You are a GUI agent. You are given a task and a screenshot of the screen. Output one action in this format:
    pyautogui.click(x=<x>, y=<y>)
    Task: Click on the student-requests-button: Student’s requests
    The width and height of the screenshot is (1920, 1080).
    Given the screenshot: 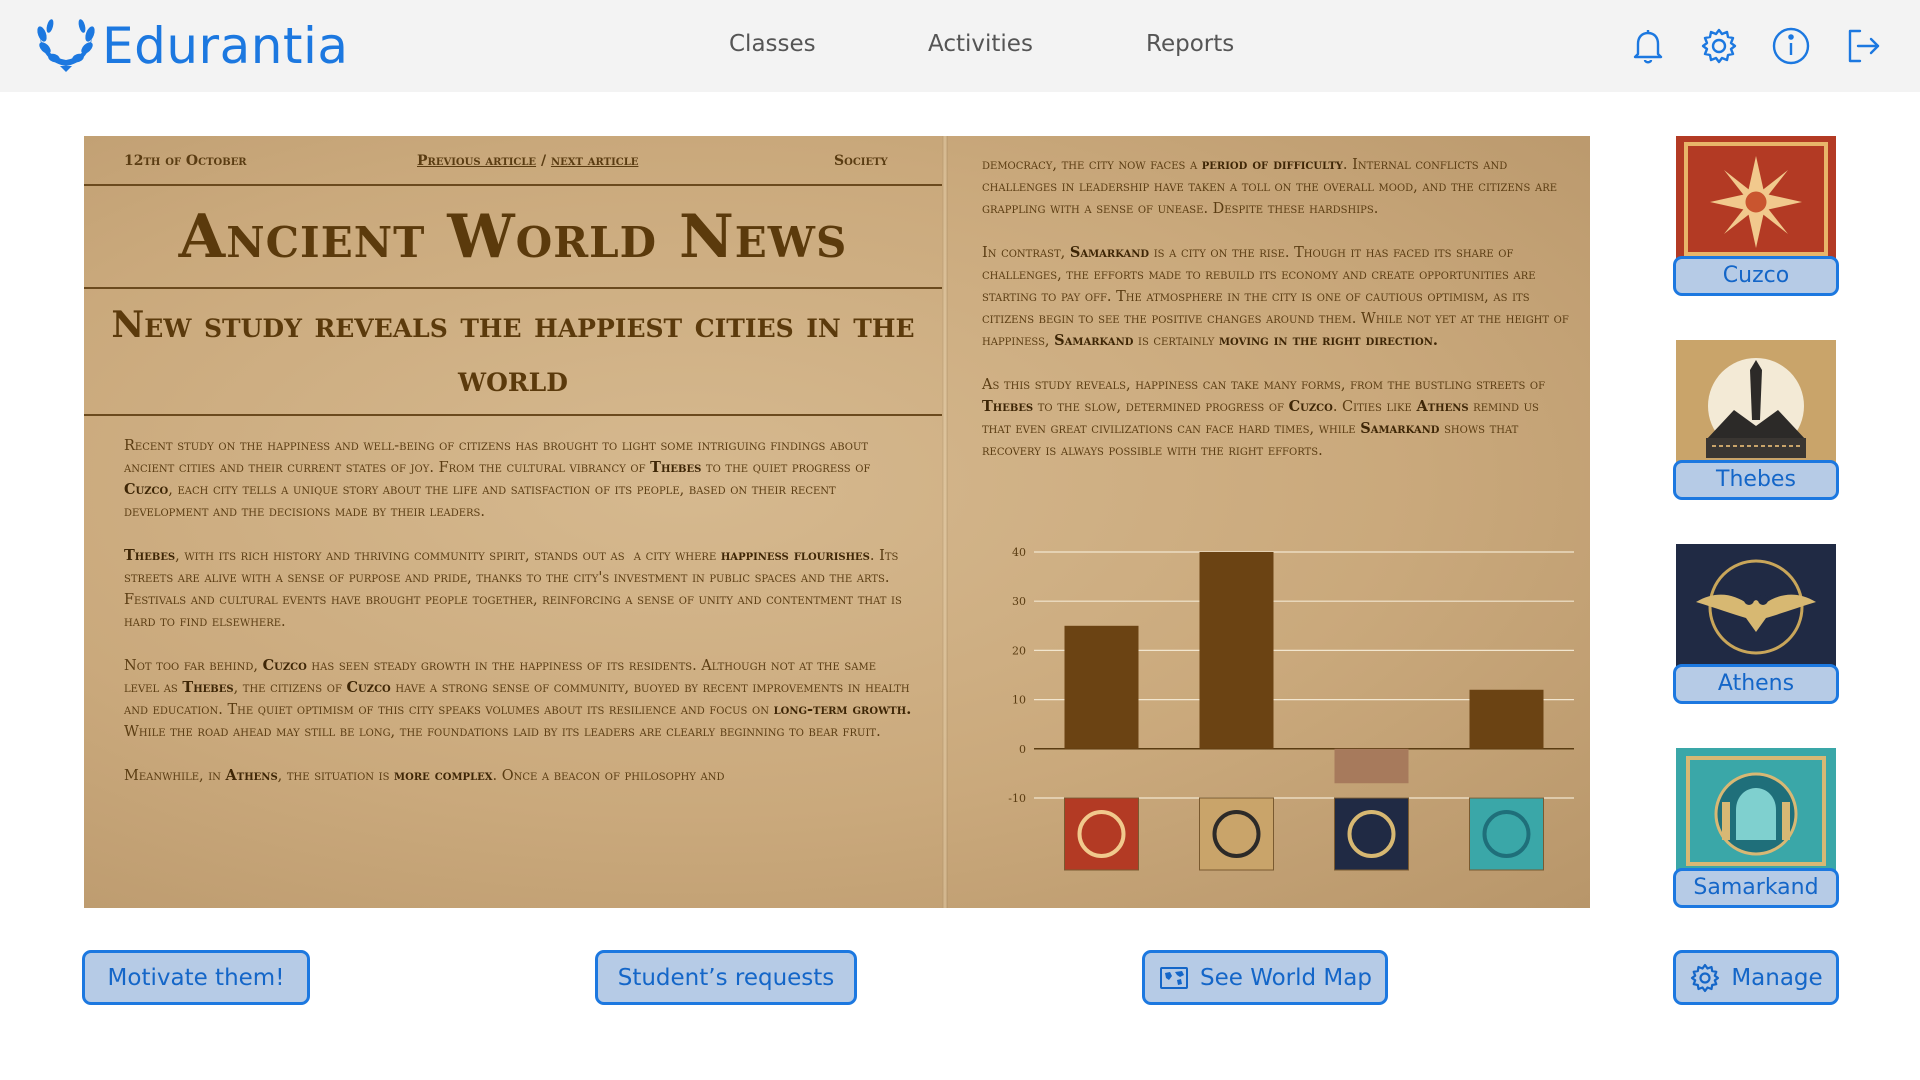 What is the action you would take?
    pyautogui.click(x=726, y=977)
    